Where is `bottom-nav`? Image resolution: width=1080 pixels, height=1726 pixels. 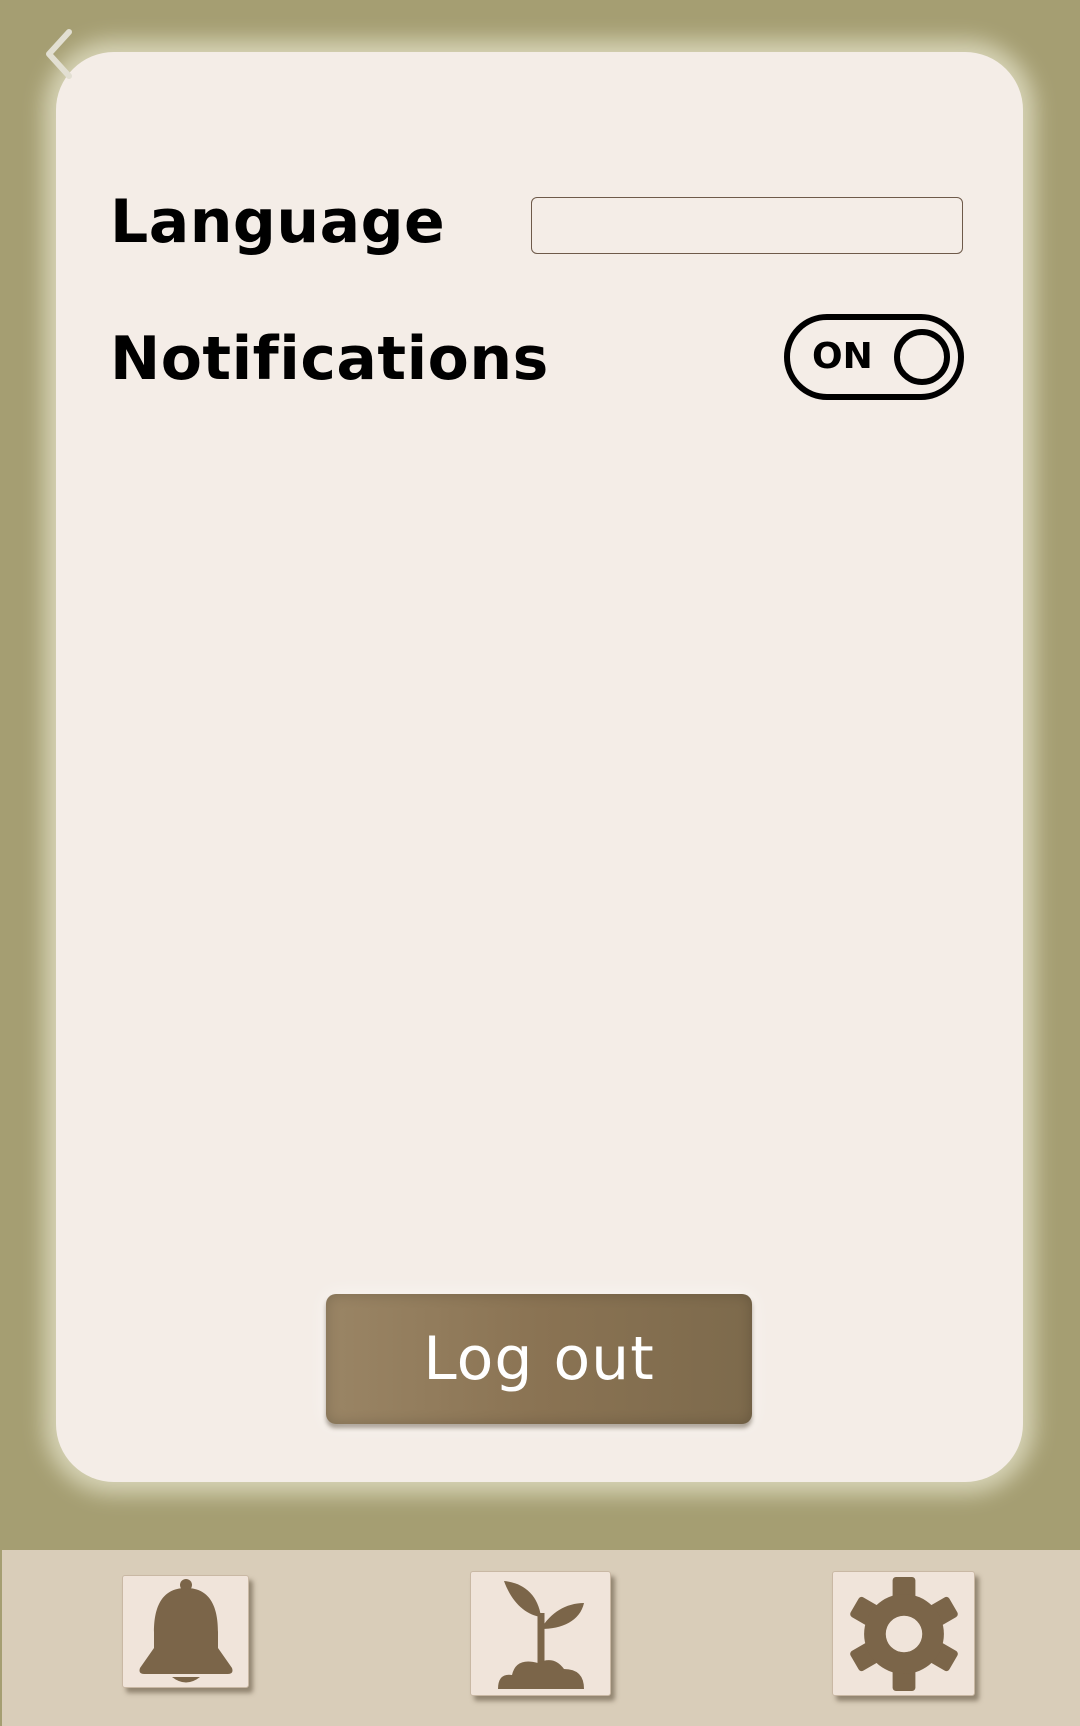
bottom-nav is located at coordinates (541, 1638).